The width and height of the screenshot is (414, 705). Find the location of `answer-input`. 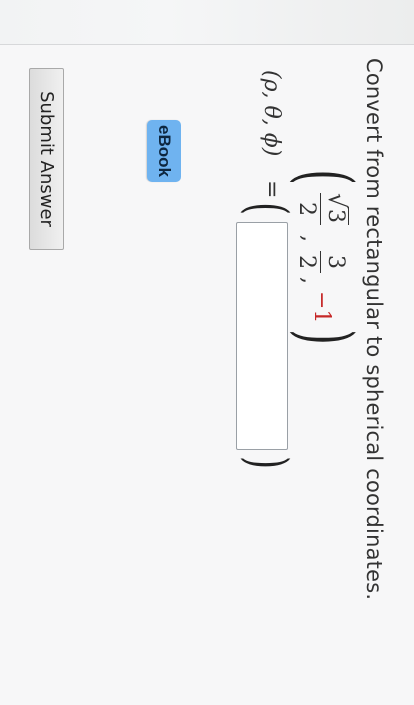

answer-input is located at coordinates (262, 336).